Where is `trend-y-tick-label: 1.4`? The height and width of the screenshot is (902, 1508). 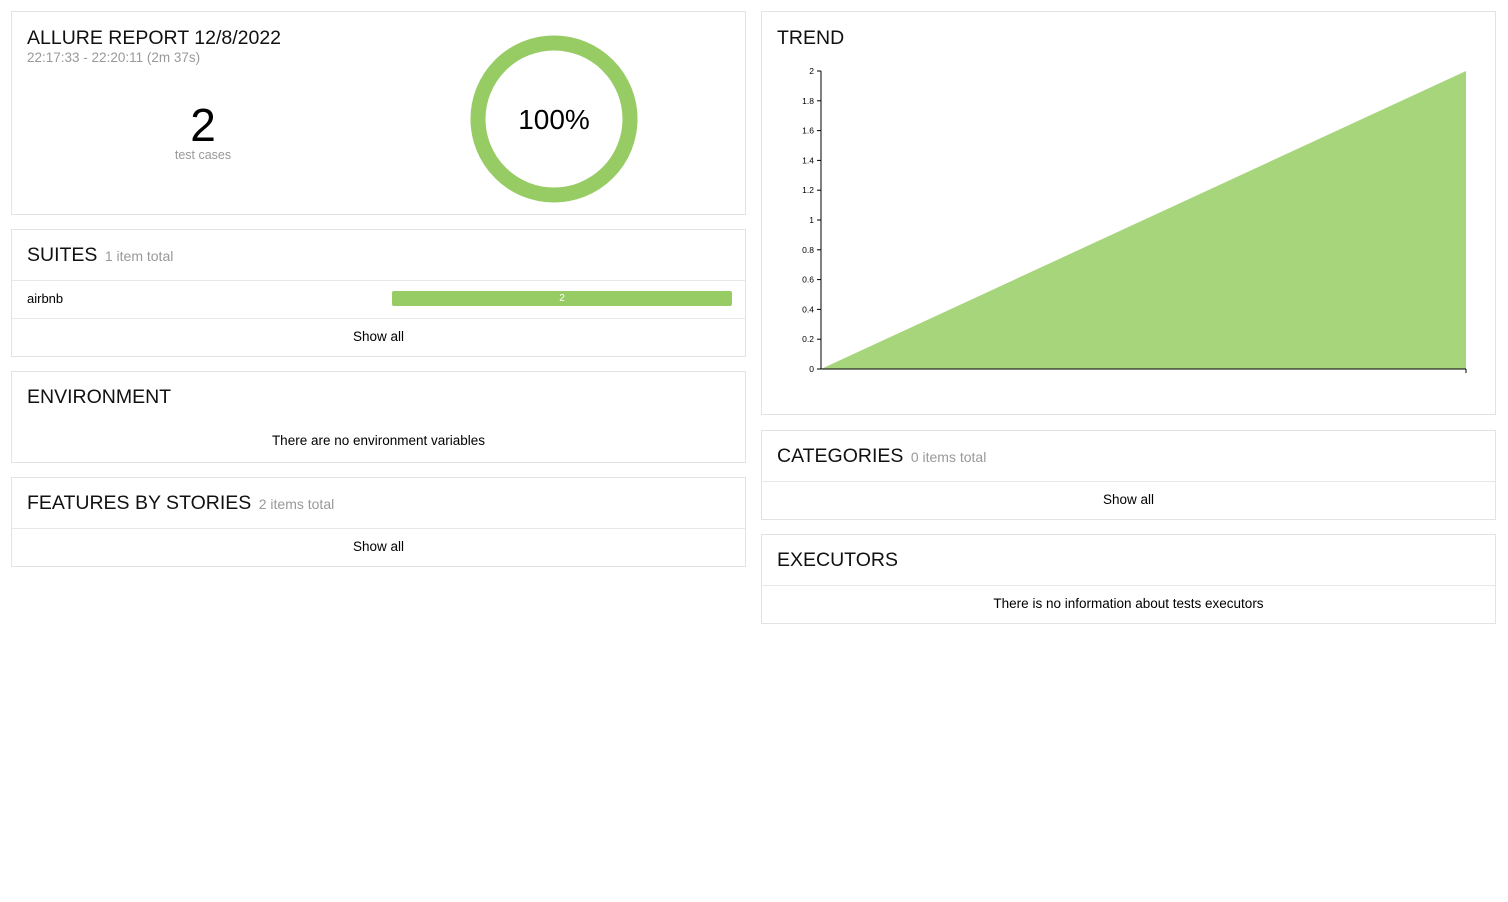
trend-y-tick-label: 1.4 is located at coordinates (808, 160).